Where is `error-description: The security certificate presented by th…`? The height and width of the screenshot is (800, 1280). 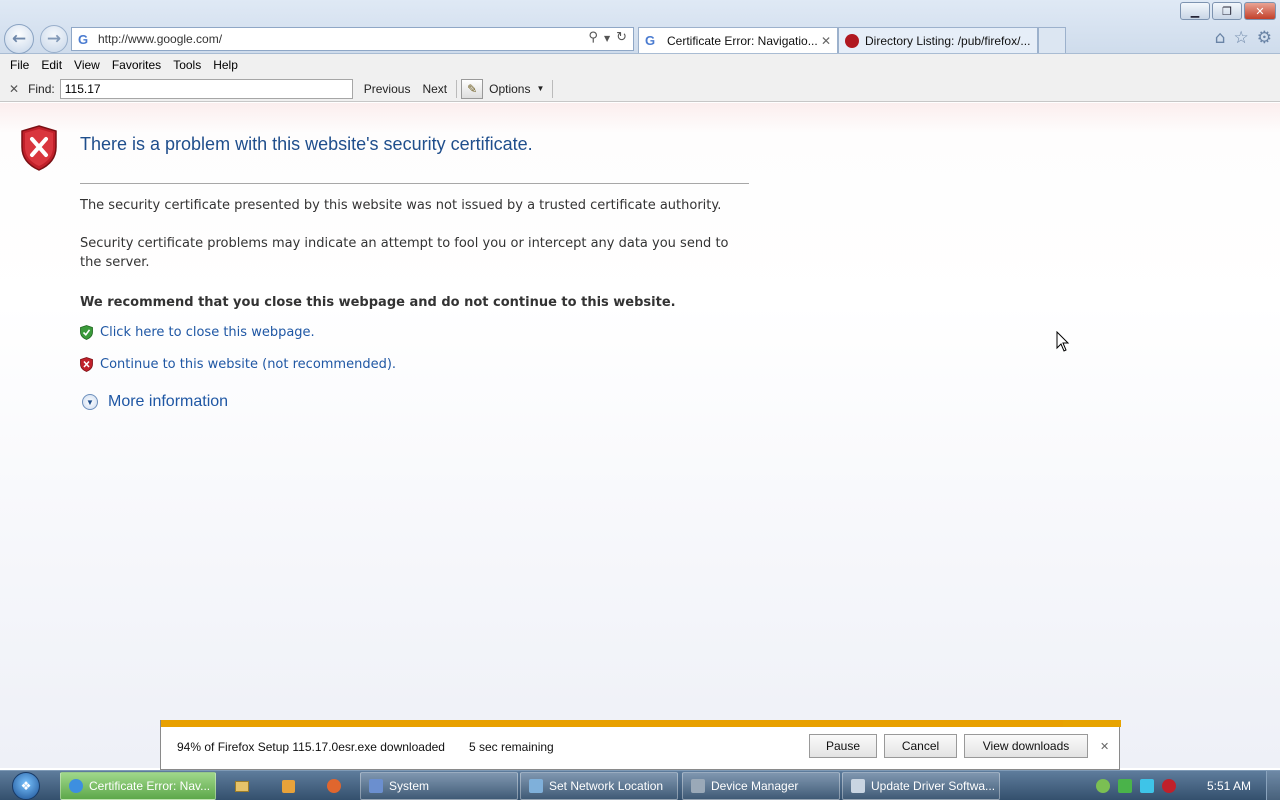
error-description: The security certificate presented by th… is located at coordinates (401, 205).